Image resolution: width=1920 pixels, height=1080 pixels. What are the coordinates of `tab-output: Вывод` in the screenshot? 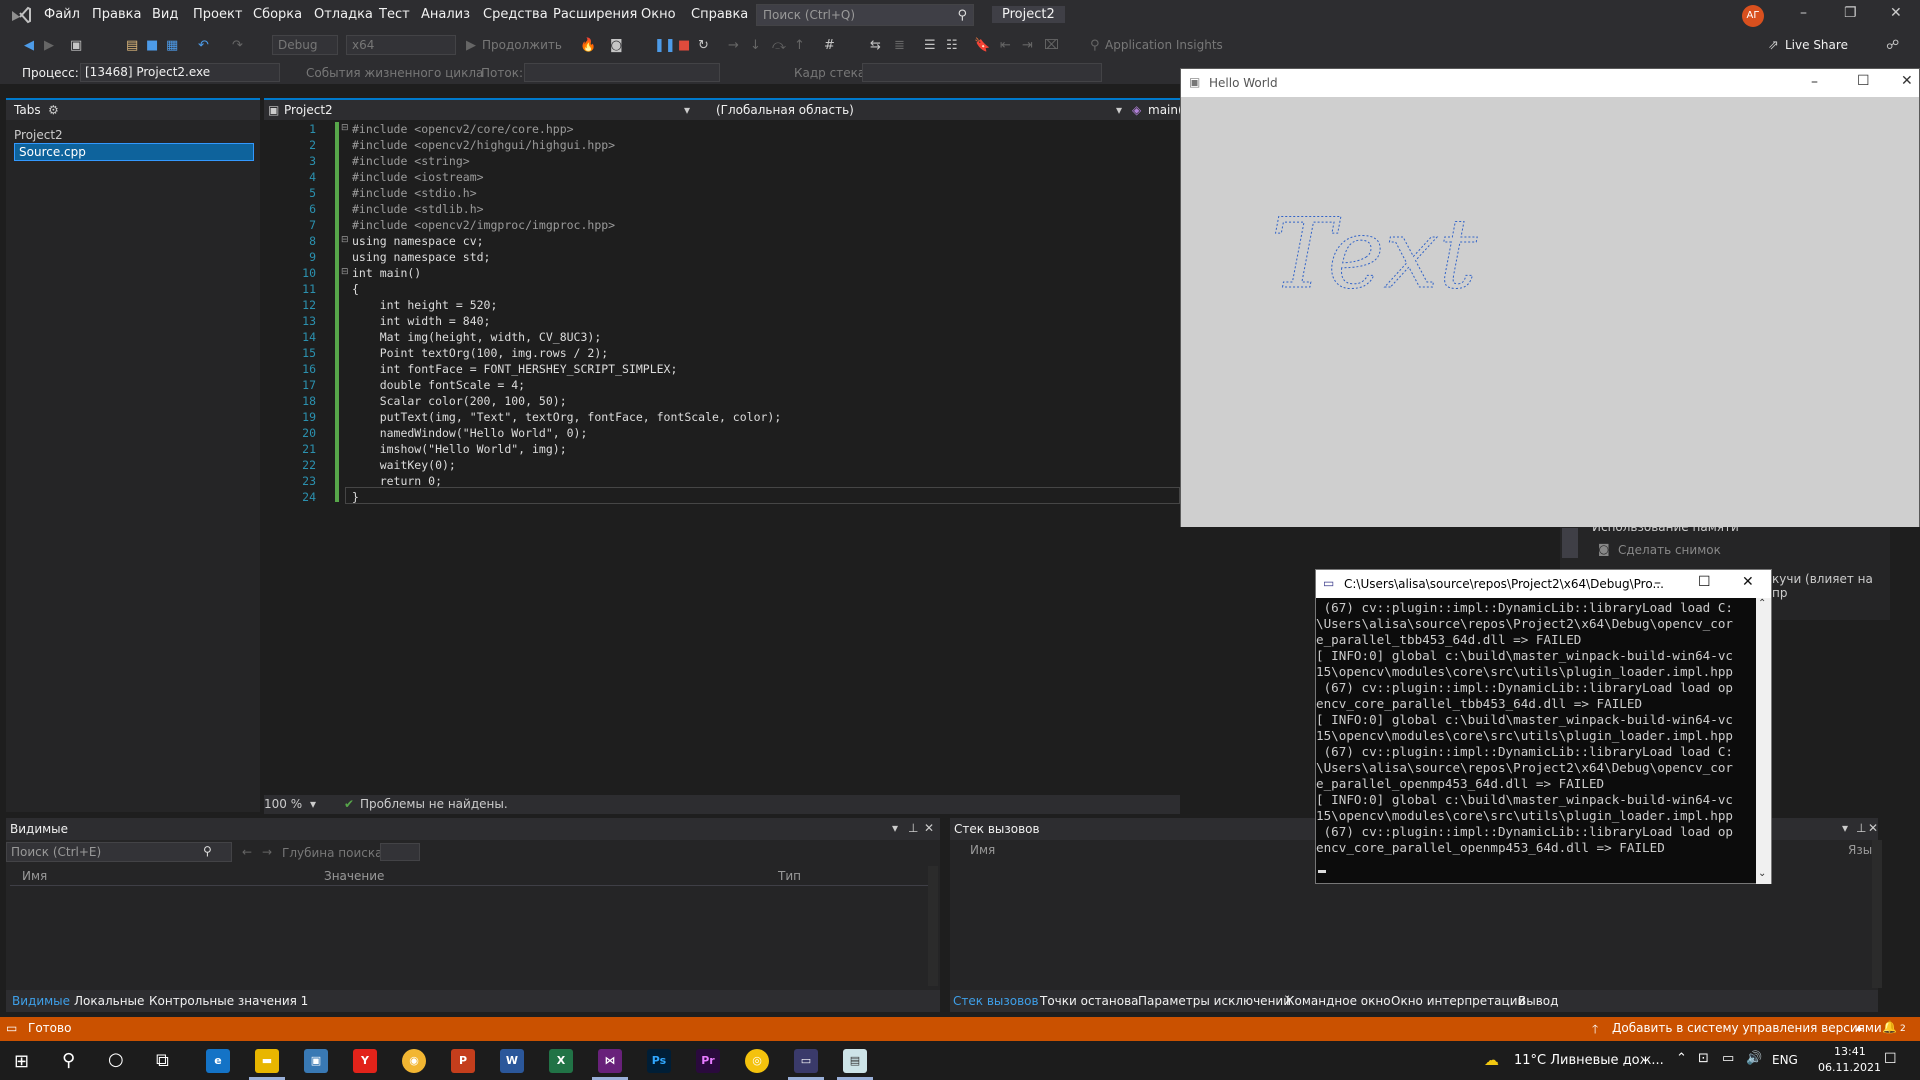 It's located at (1538, 1001).